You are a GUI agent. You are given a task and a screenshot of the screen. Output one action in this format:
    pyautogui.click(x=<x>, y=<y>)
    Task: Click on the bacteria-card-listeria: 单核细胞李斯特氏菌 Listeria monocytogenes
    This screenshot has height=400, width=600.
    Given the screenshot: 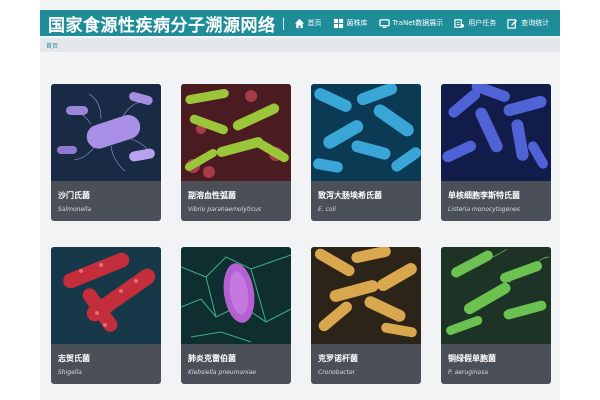 What is the action you would take?
    pyautogui.click(x=496, y=152)
    